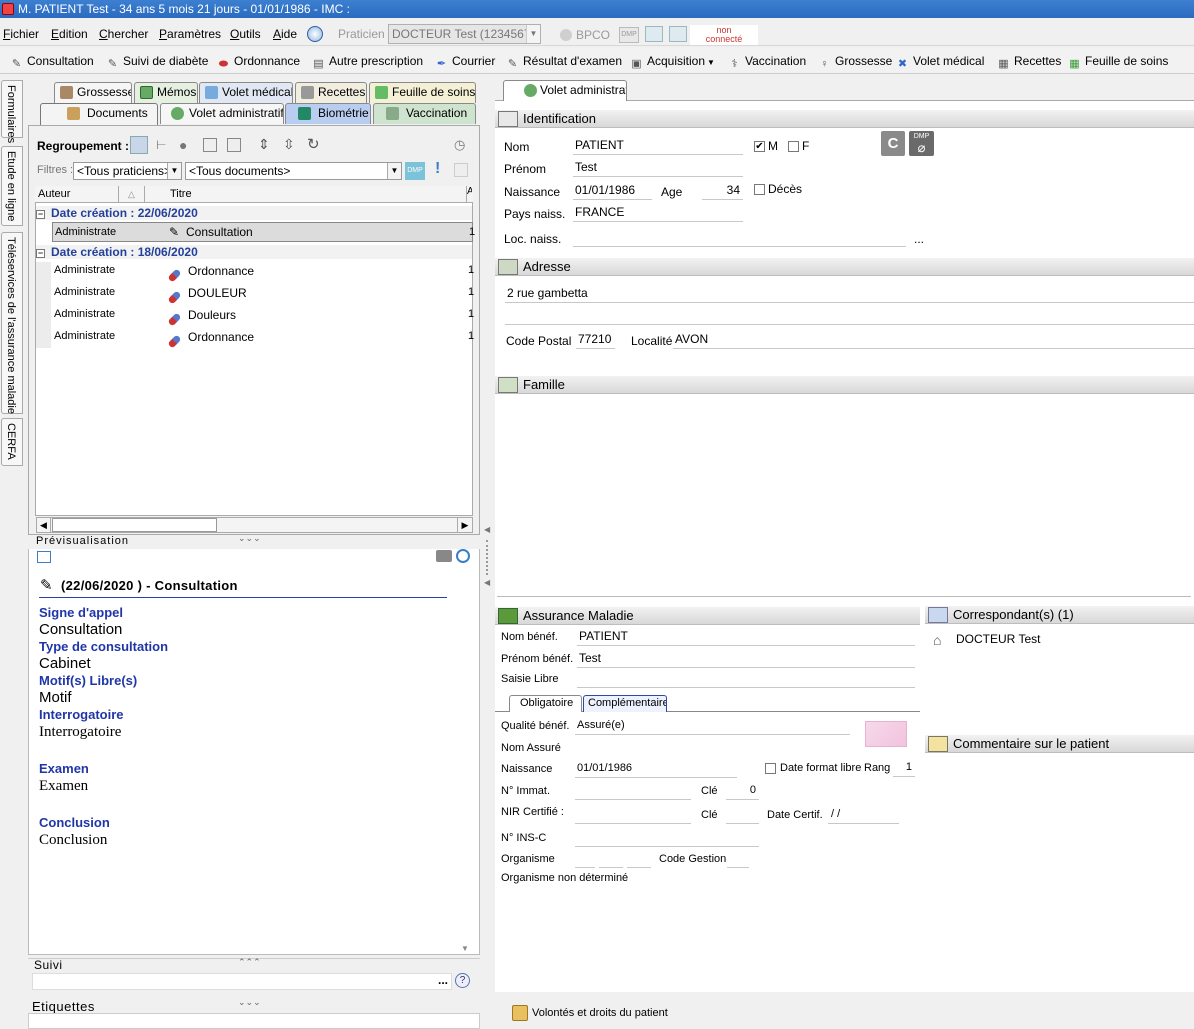  I want to click on cle2-field, so click(742, 815).